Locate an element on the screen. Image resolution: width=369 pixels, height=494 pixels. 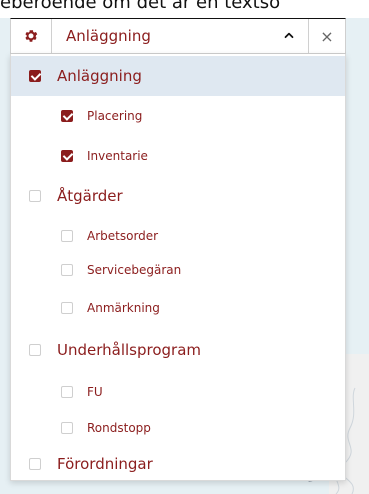
option-label: Arbetsorder is located at coordinates (123, 236).